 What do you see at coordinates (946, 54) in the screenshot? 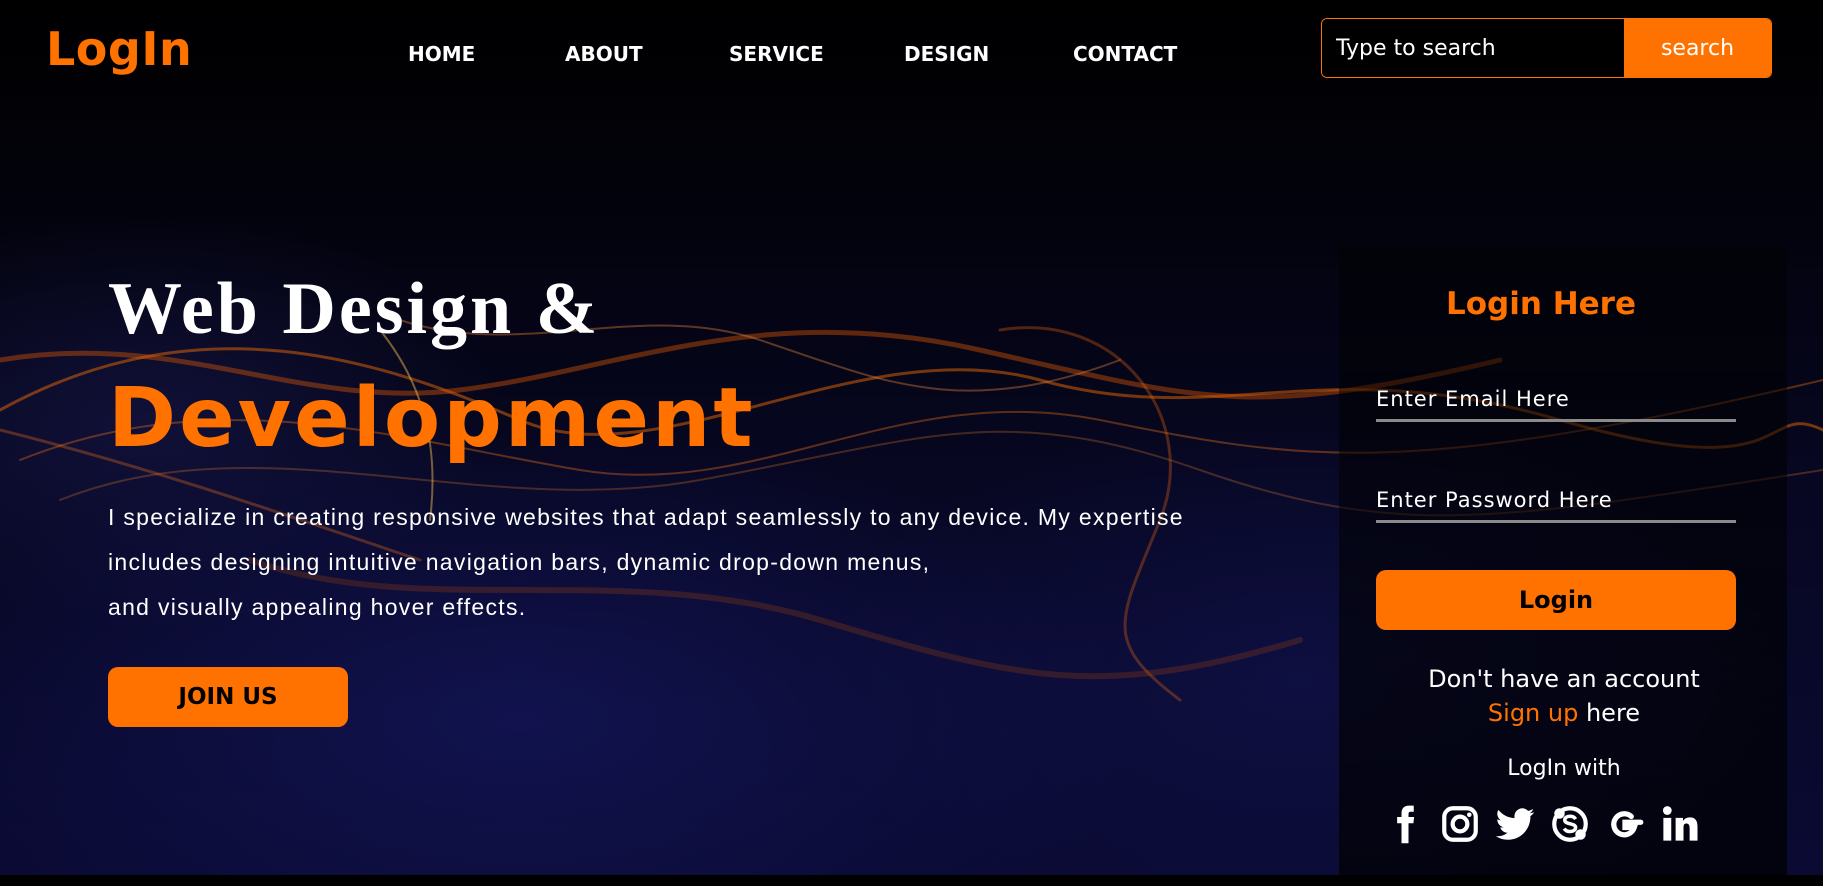
I see `nav-design: DESIGN` at bounding box center [946, 54].